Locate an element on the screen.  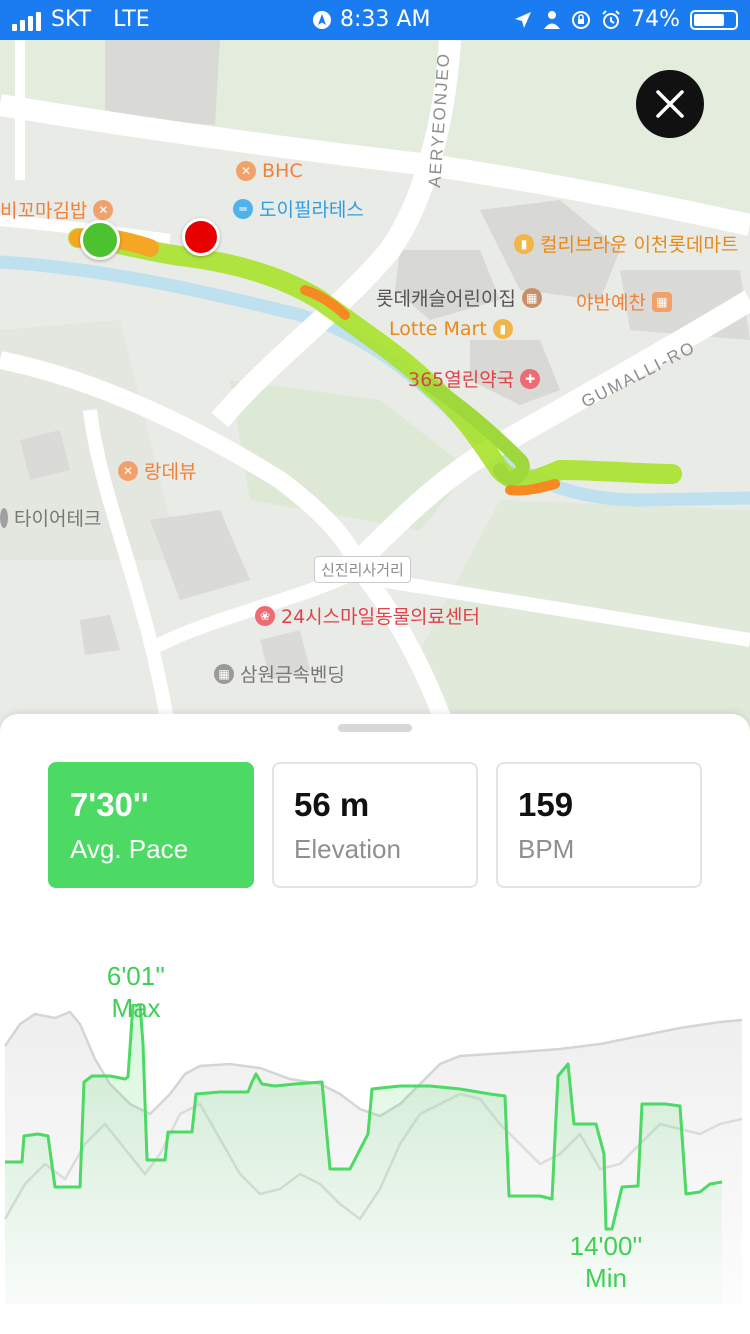
carrier-label: SKT is located at coordinates (71, 19).